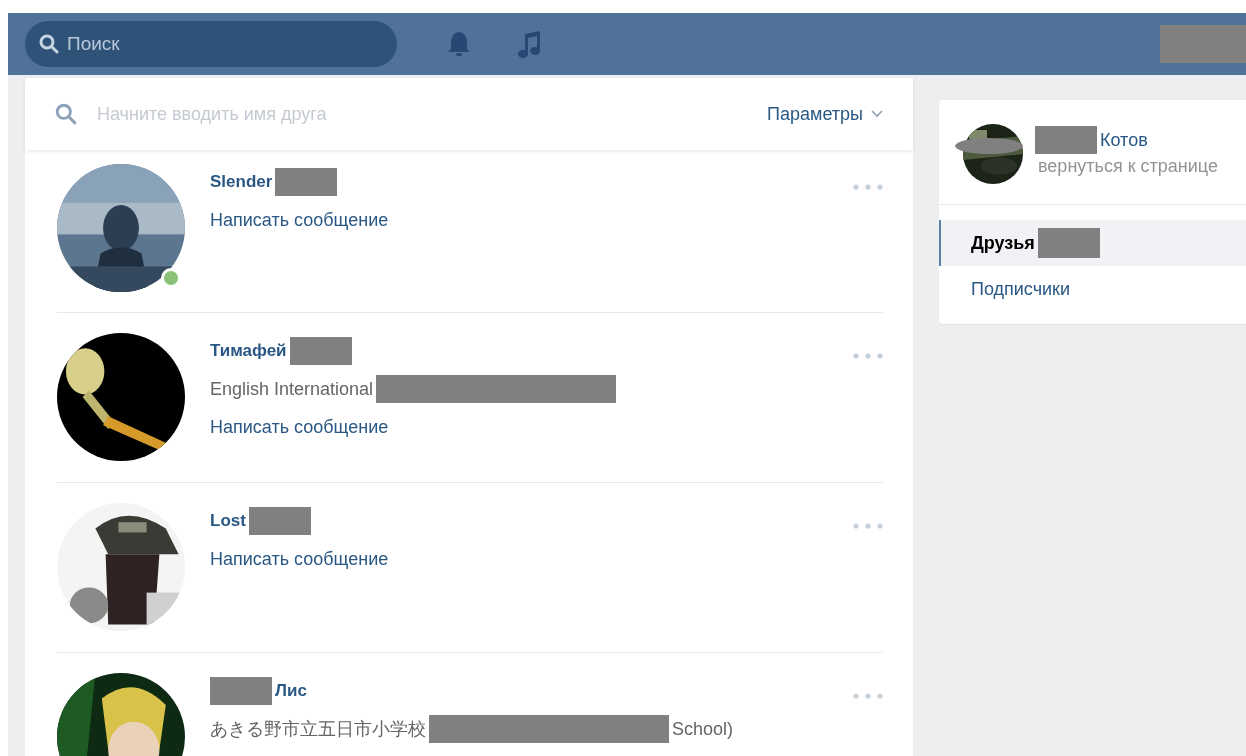  What do you see at coordinates (825, 114) in the screenshot?
I see `parameters-button: Параметры` at bounding box center [825, 114].